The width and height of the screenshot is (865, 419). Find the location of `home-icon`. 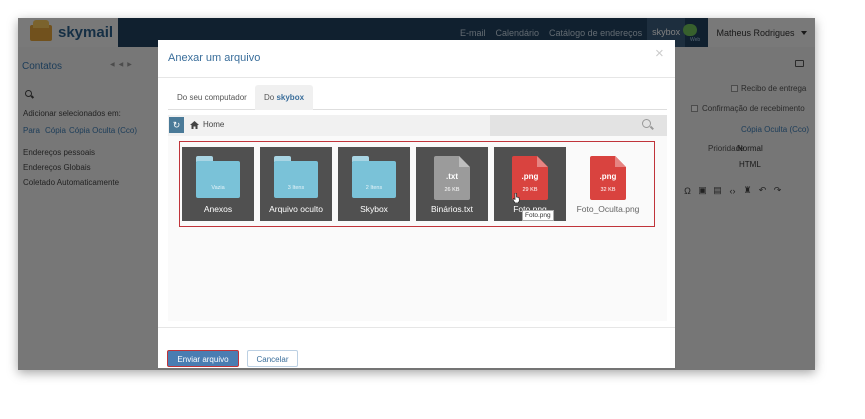

home-icon is located at coordinates (194, 125).